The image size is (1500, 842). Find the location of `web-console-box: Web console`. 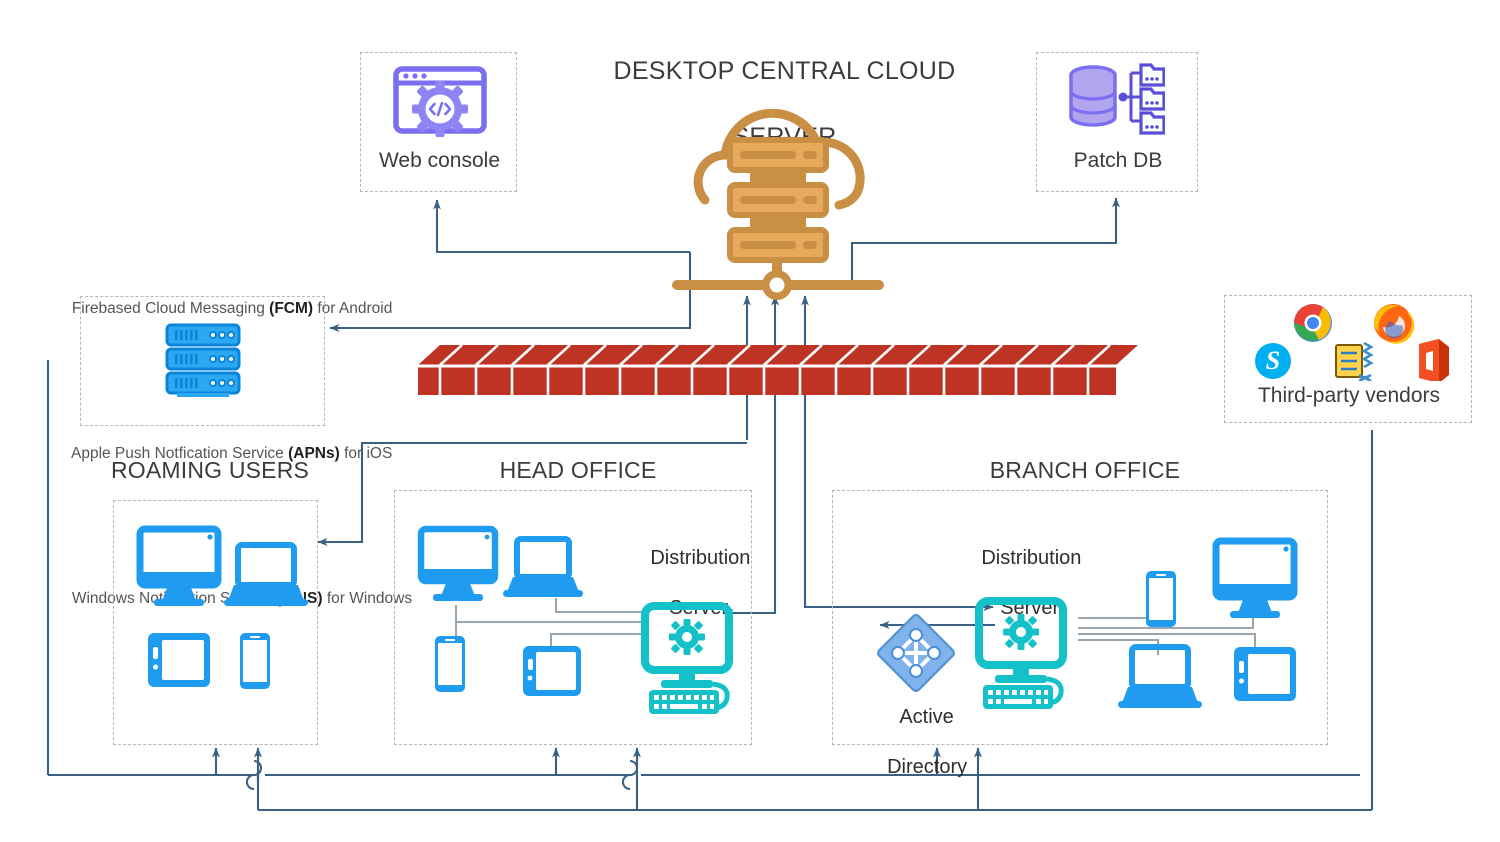

web-console-box: Web console is located at coordinates (438, 122).